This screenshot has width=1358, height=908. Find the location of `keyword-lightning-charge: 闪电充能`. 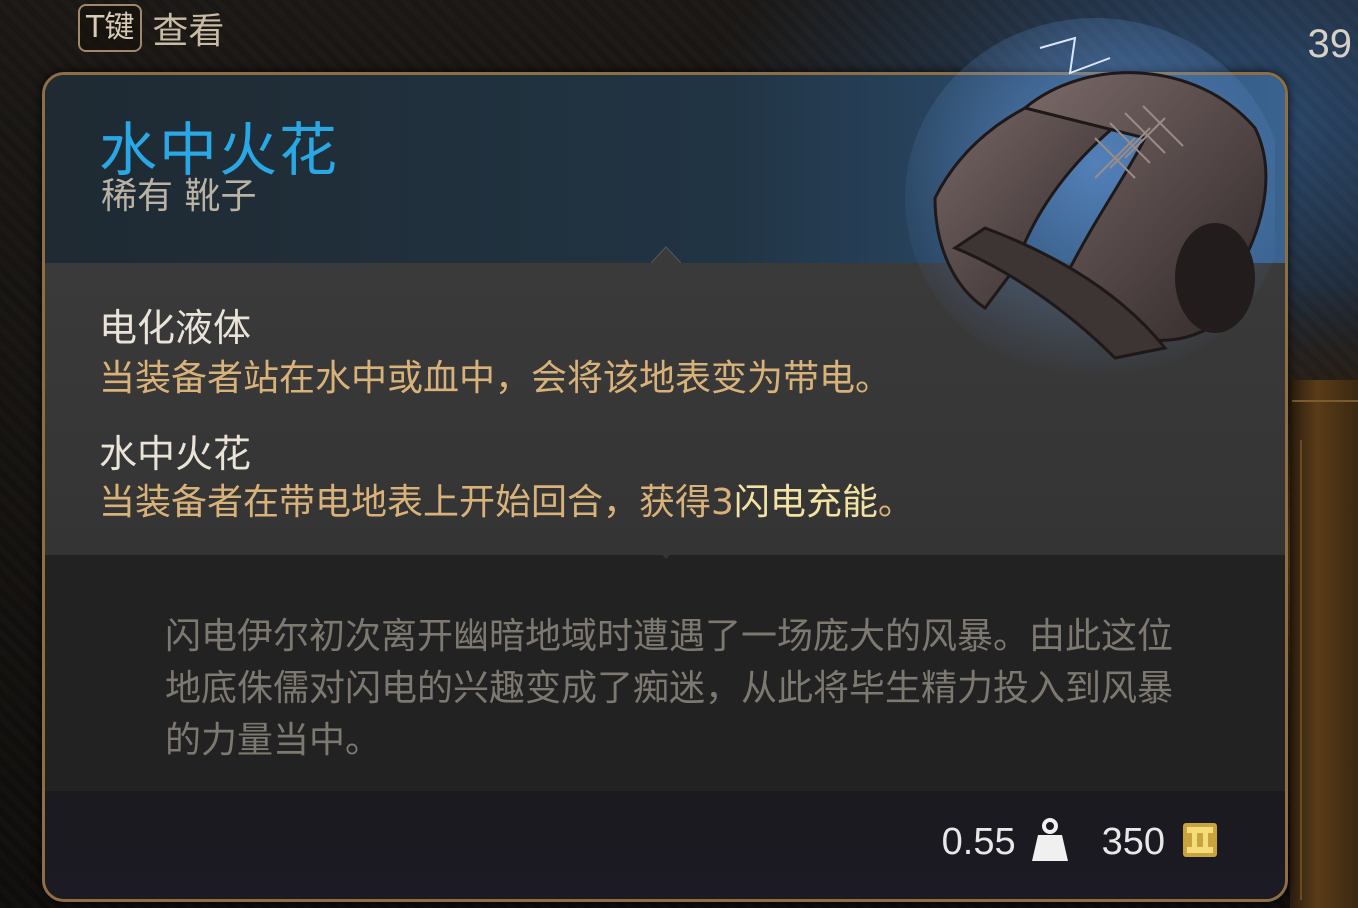

keyword-lightning-charge: 闪电充能 is located at coordinates (806, 502).